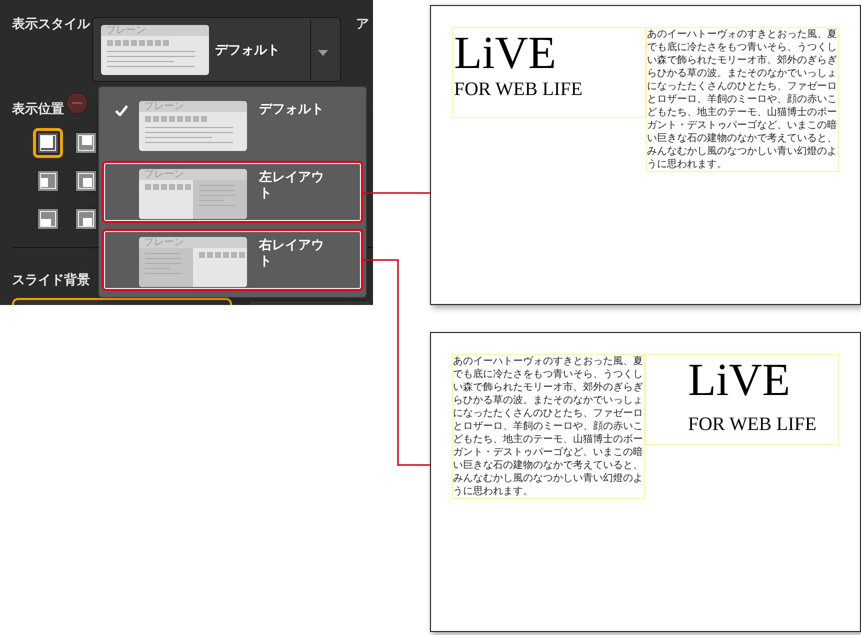 The width and height of the screenshot is (861, 635). Describe the element at coordinates (51, 280) in the screenshot. I see `section-label: スライド背景` at that location.